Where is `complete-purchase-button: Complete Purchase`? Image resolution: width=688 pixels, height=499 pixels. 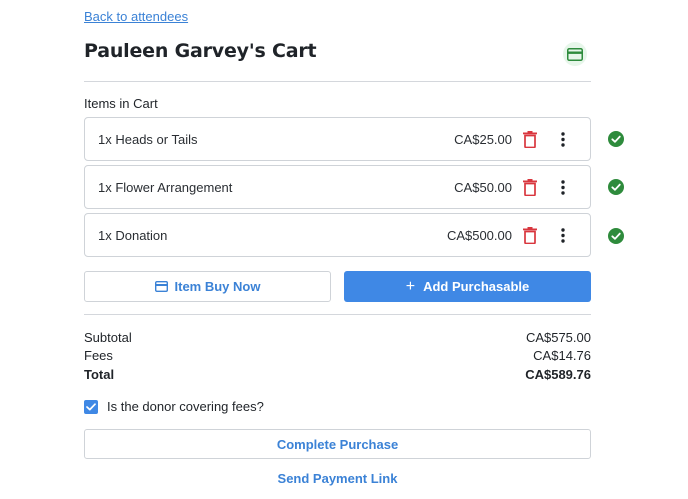 complete-purchase-button: Complete Purchase is located at coordinates (337, 444).